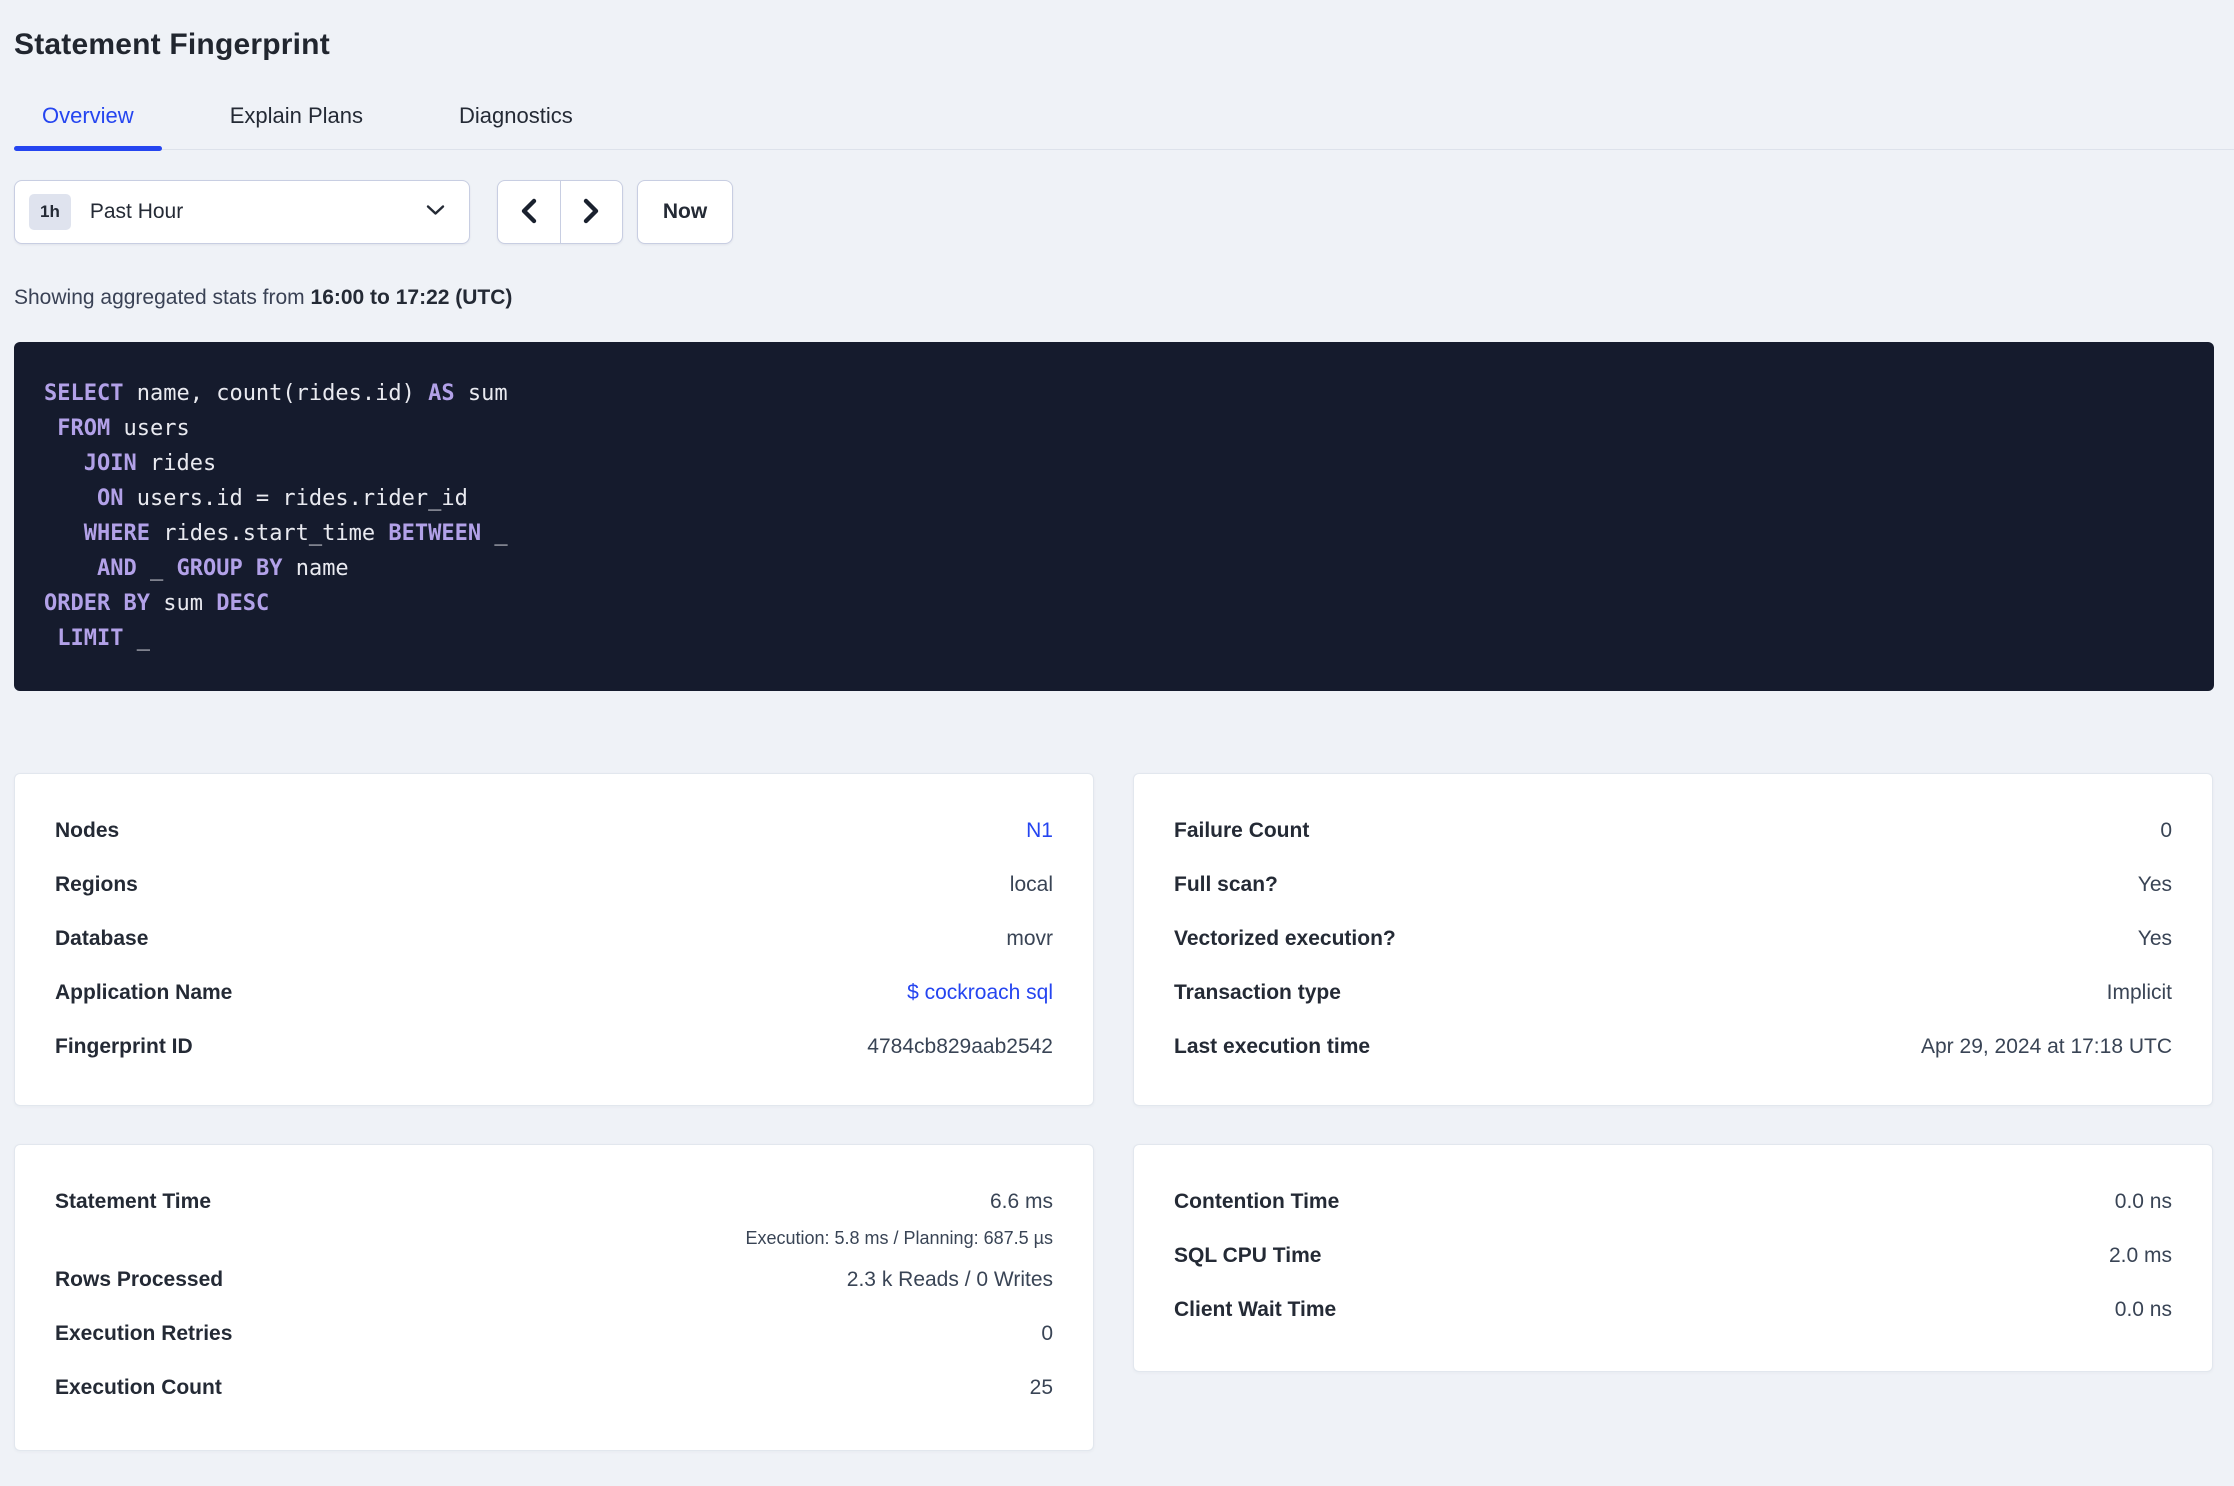  I want to click on card-row: Rows Processed 2.3 k Reads / 0 Writes, so click(554, 1280).